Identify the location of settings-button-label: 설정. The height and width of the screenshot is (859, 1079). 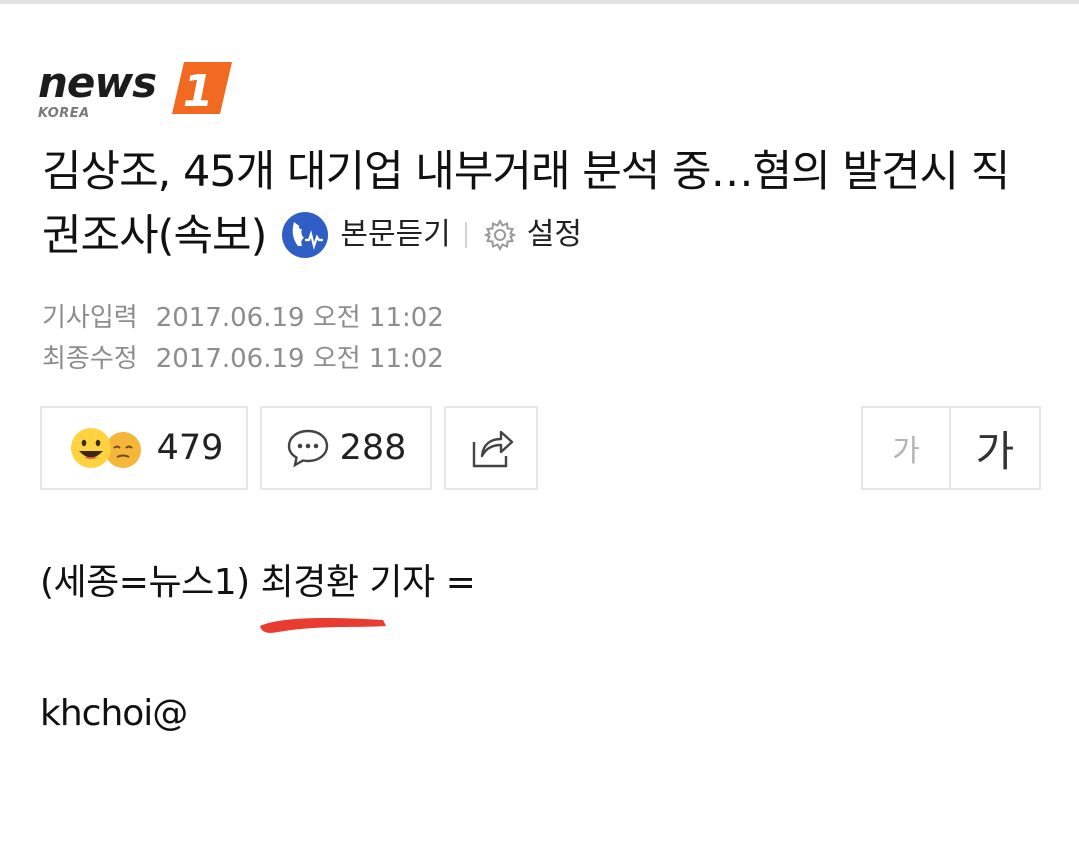
(554, 235).